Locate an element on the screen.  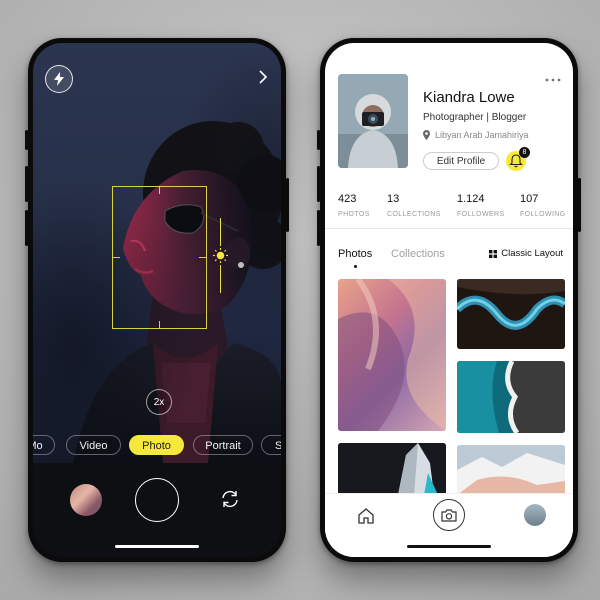
profile-photo-art is located at coordinates (373, 121).